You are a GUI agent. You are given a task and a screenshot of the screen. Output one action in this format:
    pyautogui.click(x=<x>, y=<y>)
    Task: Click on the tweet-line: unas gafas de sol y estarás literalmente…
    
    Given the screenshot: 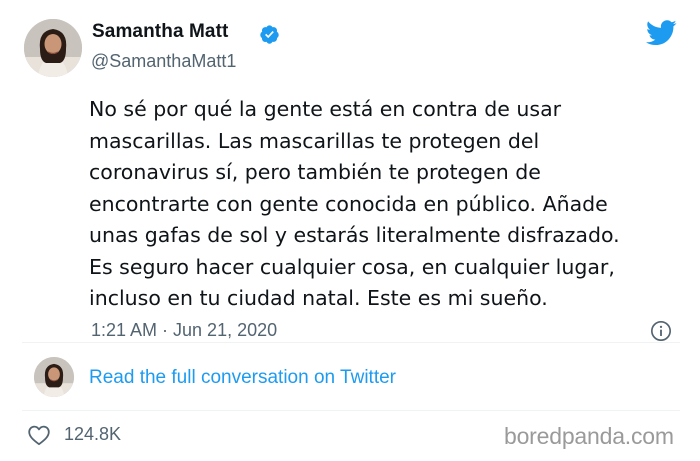 What is the action you would take?
    pyautogui.click(x=354, y=235)
    